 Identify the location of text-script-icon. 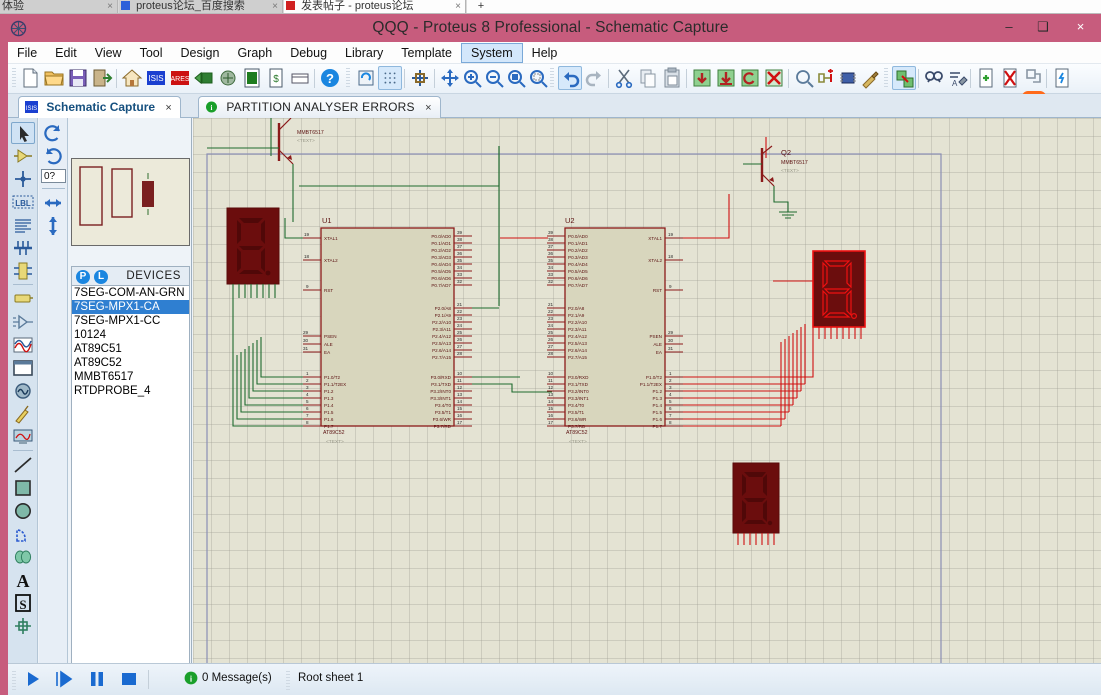
(23, 225).